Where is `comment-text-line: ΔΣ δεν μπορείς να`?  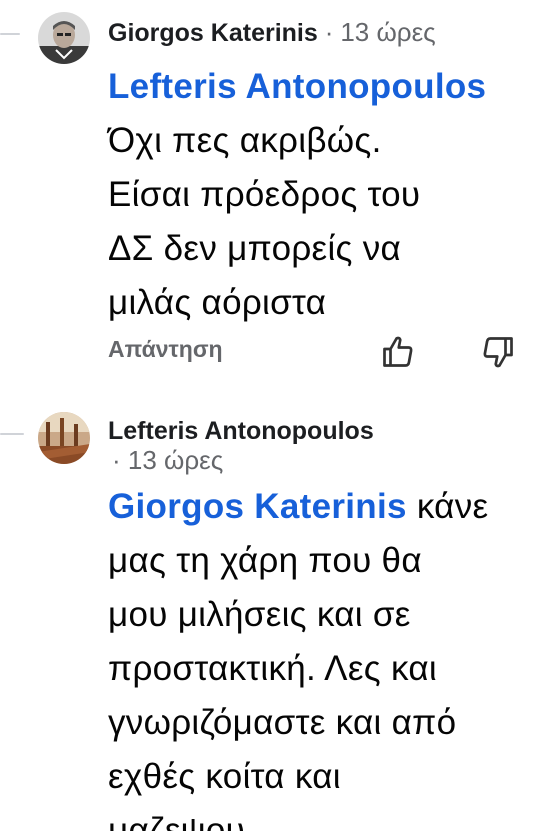 comment-text-line: ΔΣ δεν μπορείς να is located at coordinates (255, 248).